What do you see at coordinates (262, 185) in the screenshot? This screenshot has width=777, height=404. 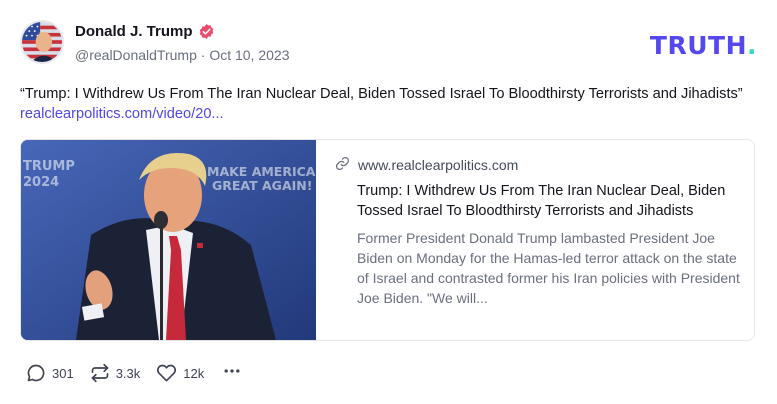 I see `sign-right-line-2: GREAT AGAIN!` at bounding box center [262, 185].